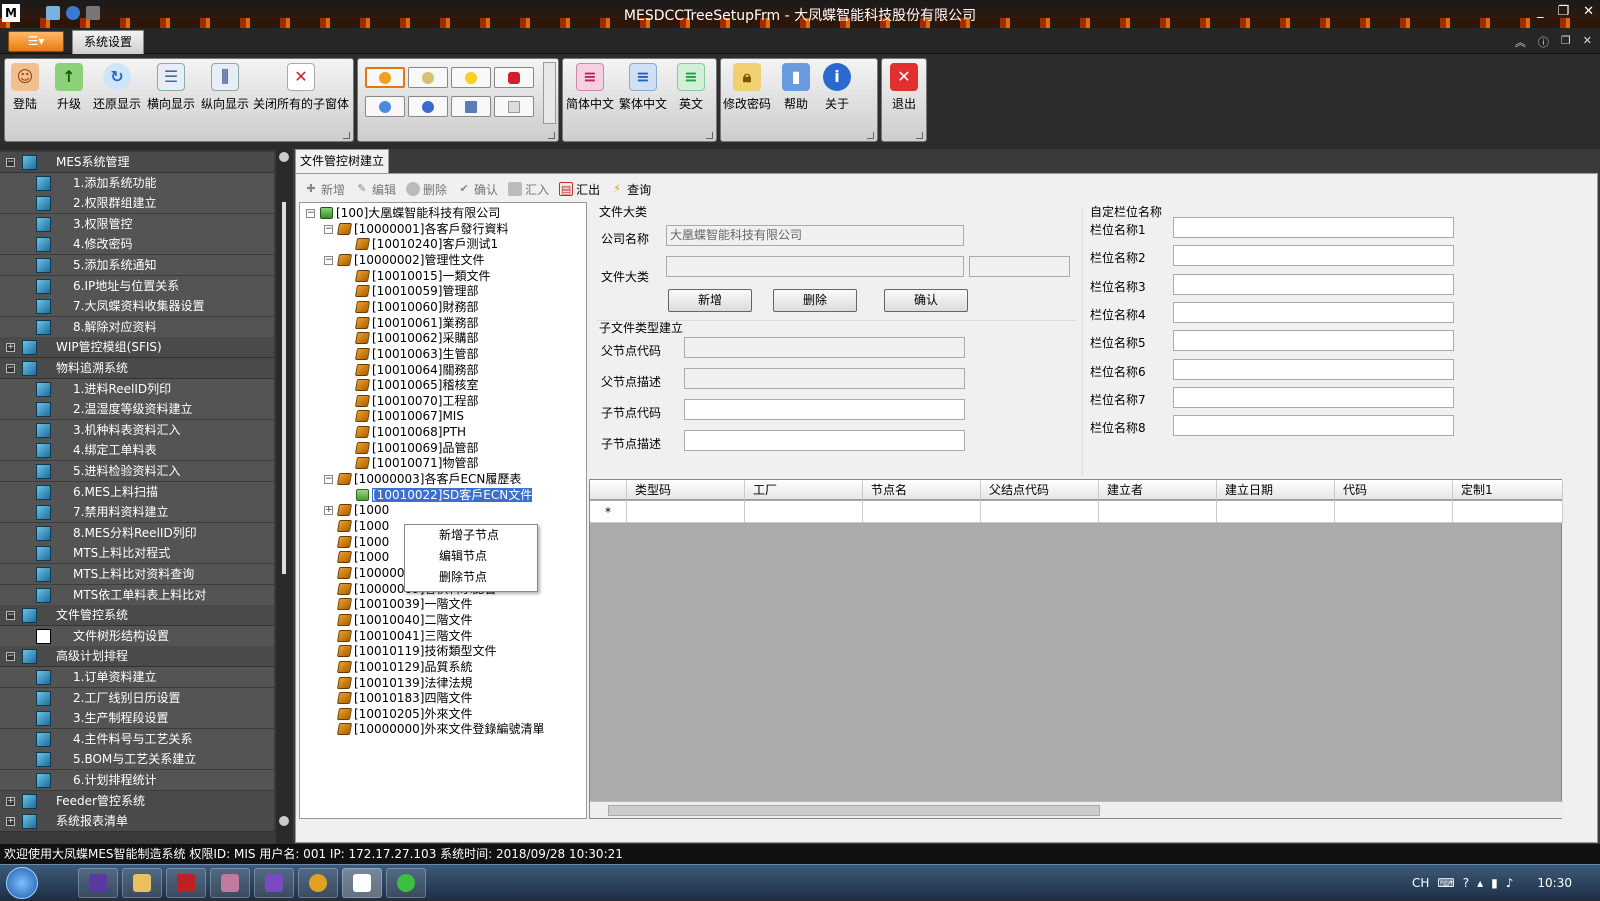 The image size is (1600, 901). Describe the element at coordinates (1566, 42) in the screenshot. I see `mdi-restore-icon: ❐` at that location.